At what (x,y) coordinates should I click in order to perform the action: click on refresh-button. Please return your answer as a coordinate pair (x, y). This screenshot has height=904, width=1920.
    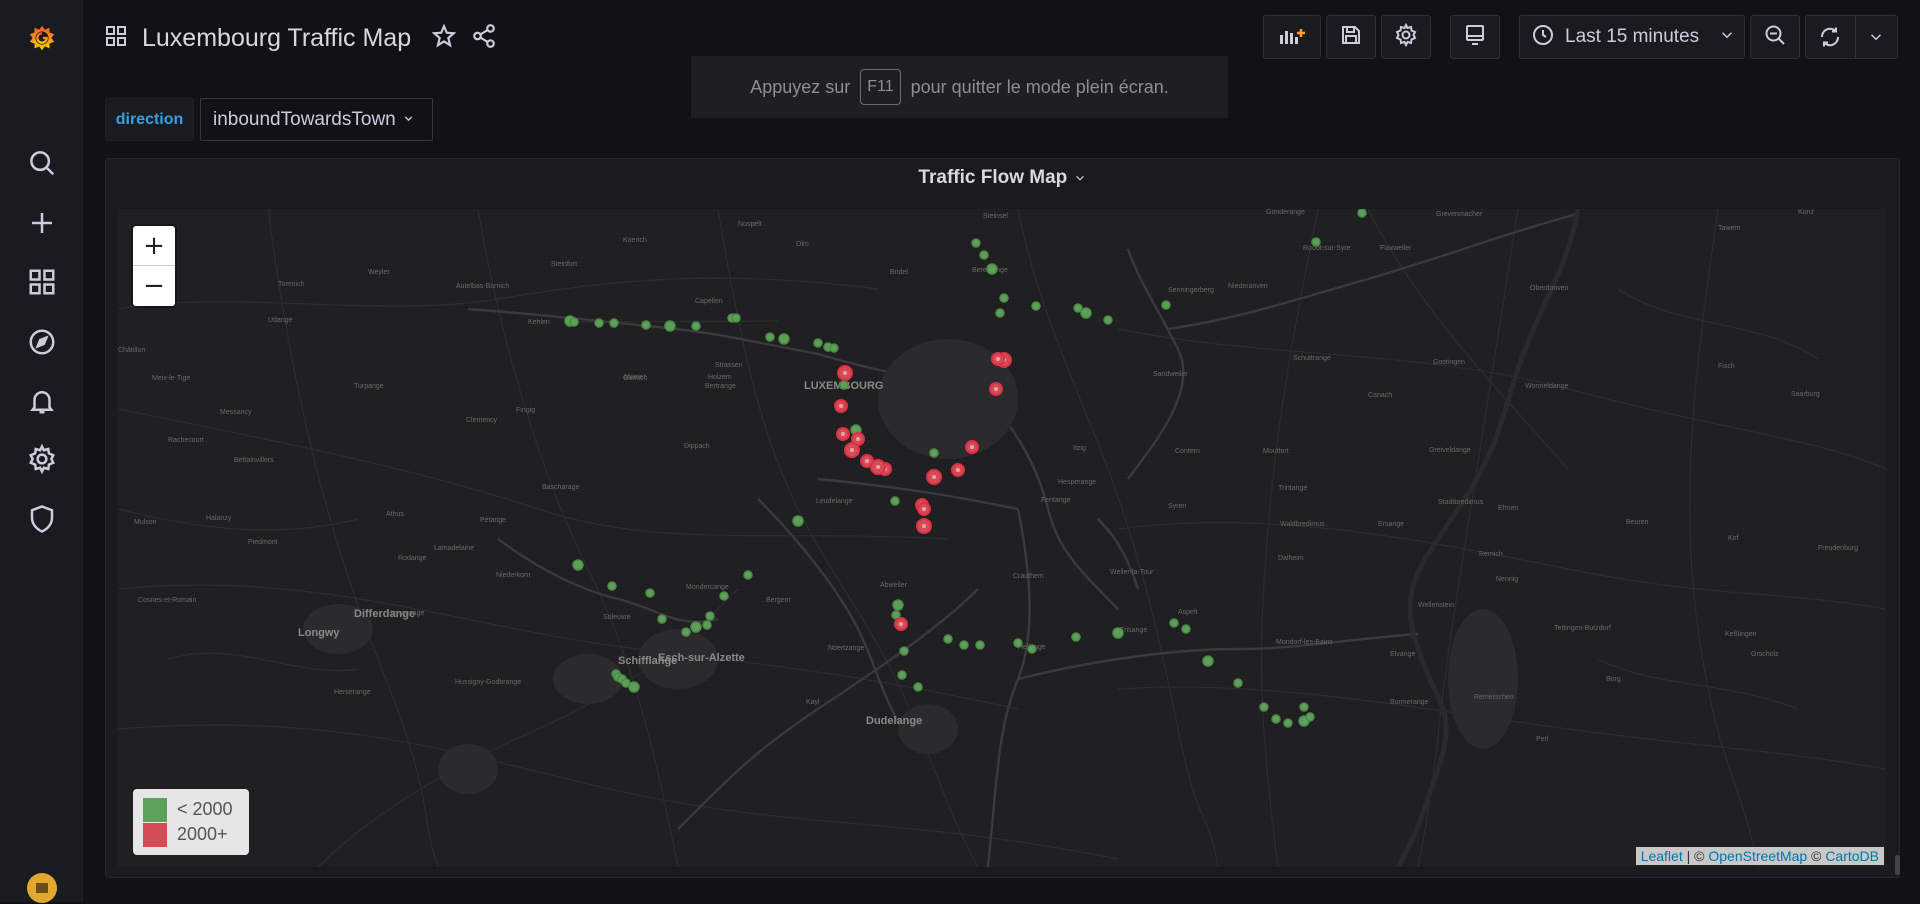
    Looking at the image, I should click on (1851, 37).